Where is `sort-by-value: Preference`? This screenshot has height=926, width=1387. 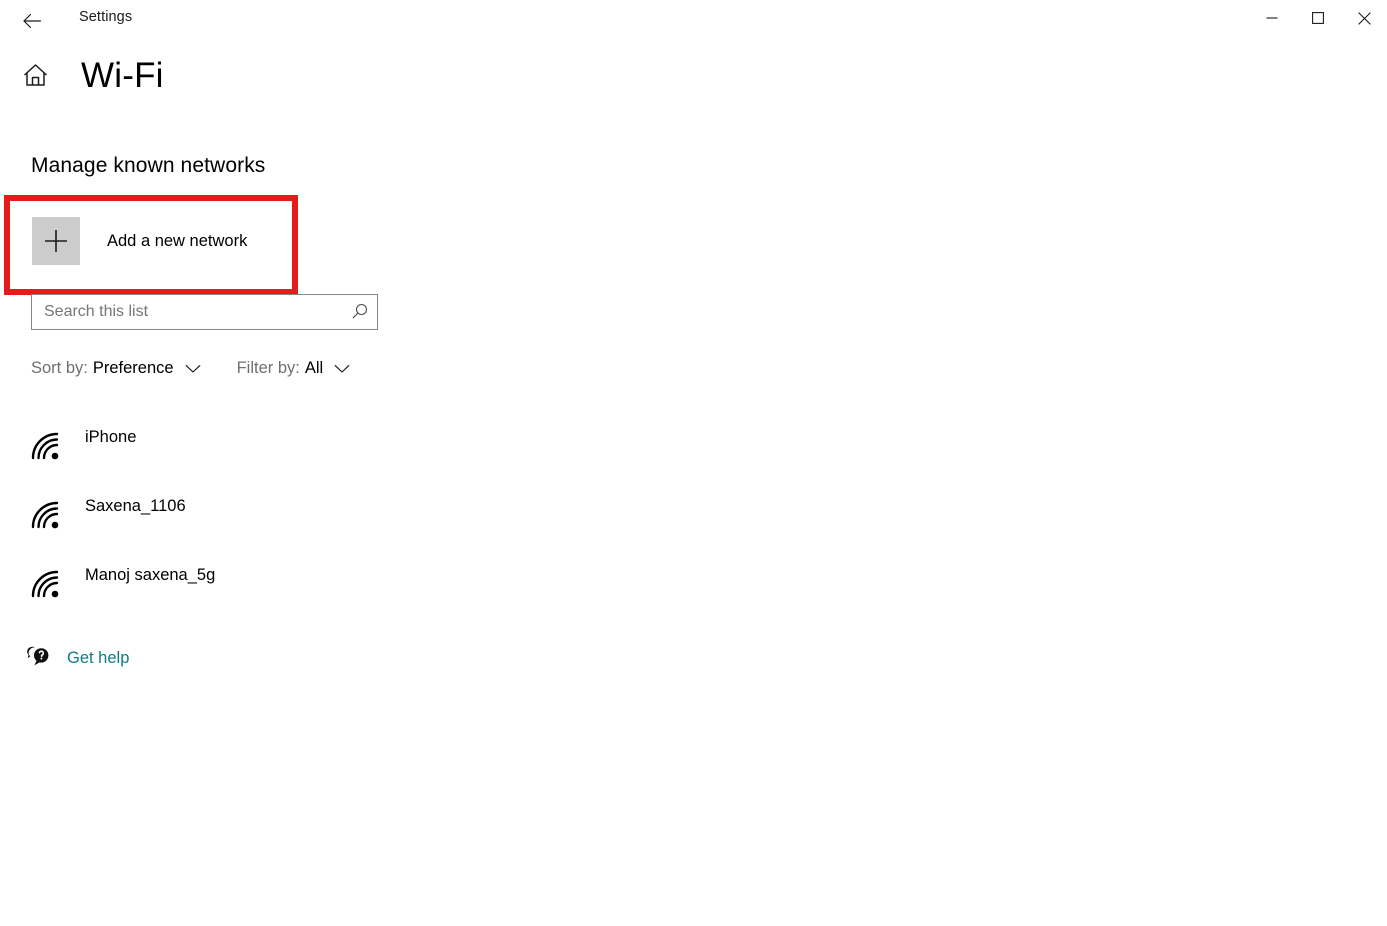
sort-by-value: Preference is located at coordinates (133, 368).